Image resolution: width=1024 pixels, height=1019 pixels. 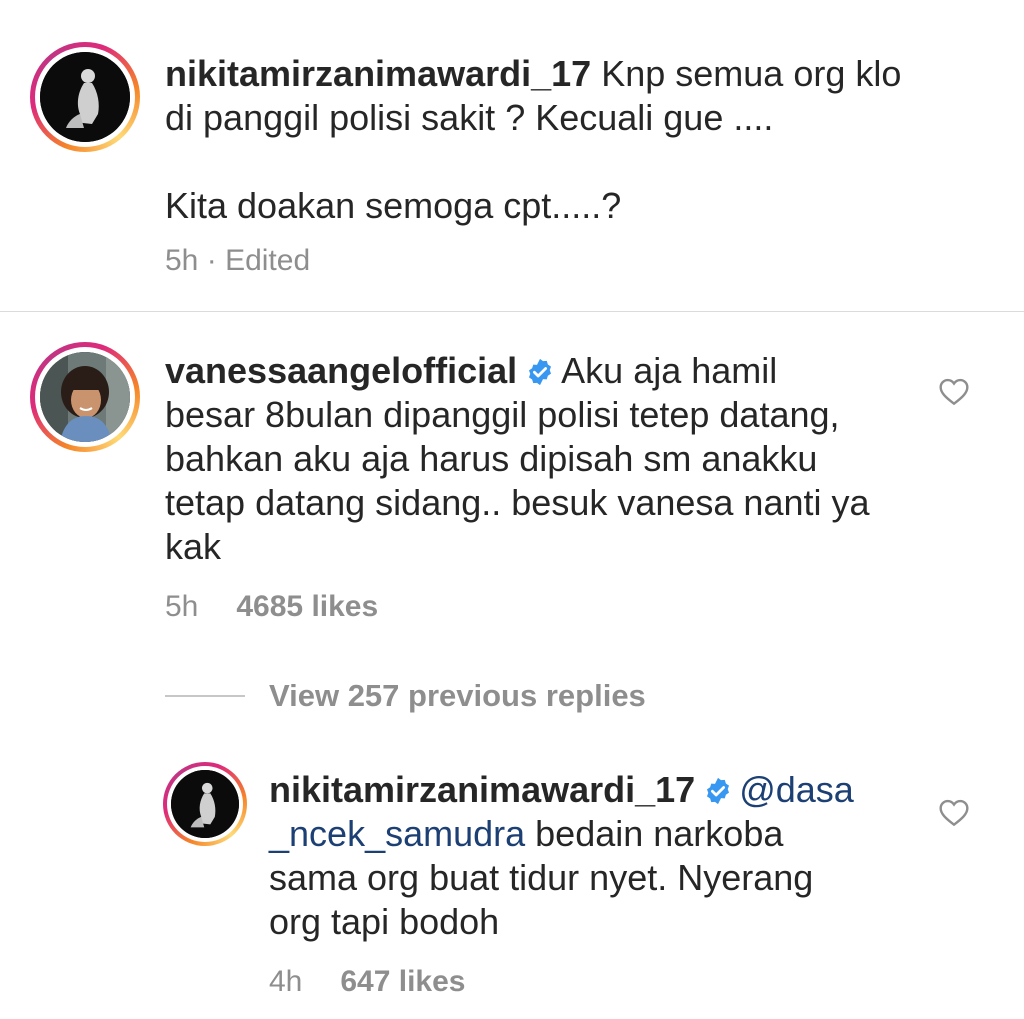 I want to click on comment-text-line: Aku aja hamil, so click(x=669, y=370).